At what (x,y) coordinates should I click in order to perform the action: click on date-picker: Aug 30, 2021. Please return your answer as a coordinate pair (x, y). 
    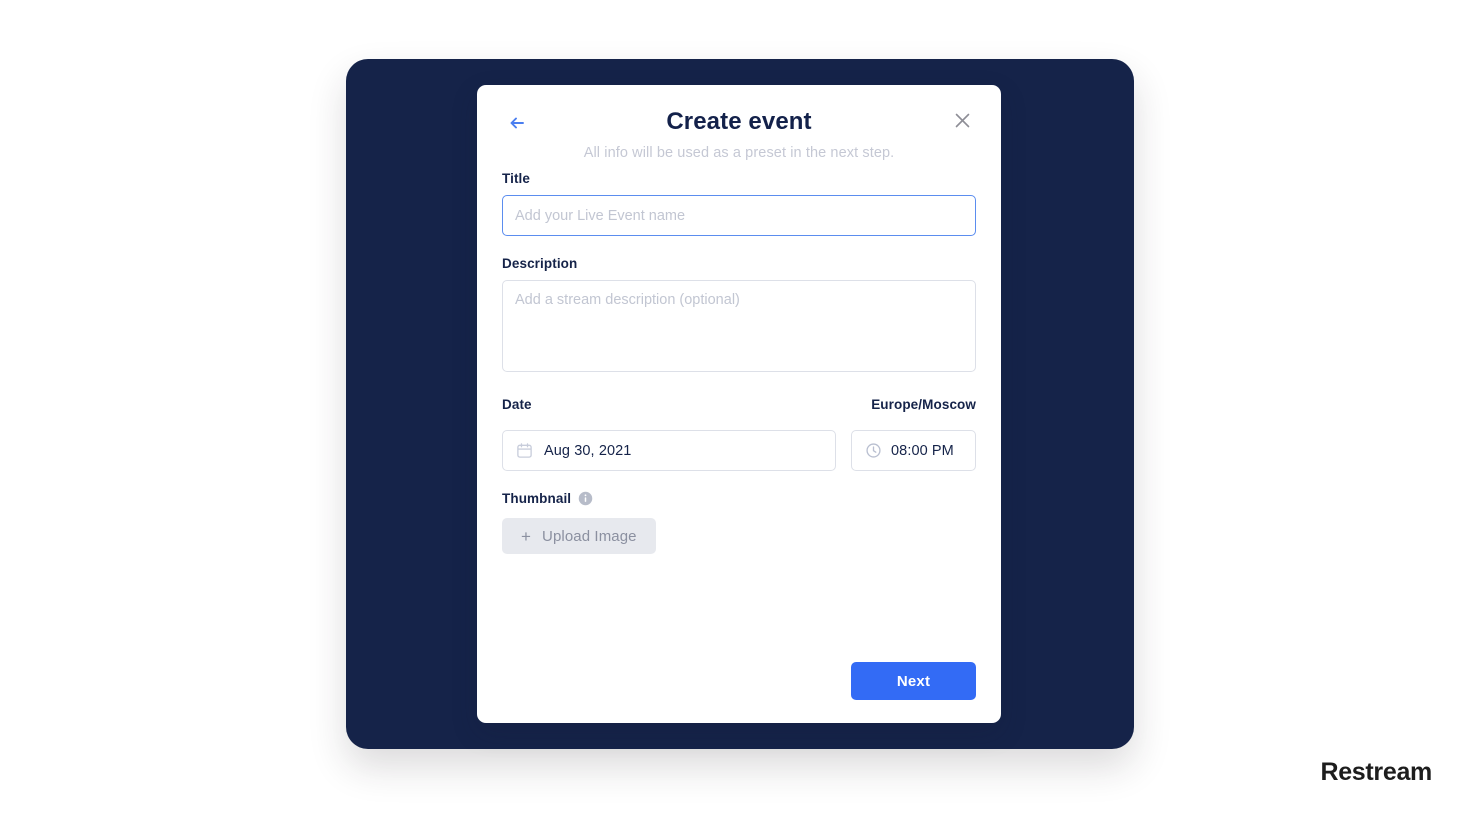
    Looking at the image, I should click on (669, 450).